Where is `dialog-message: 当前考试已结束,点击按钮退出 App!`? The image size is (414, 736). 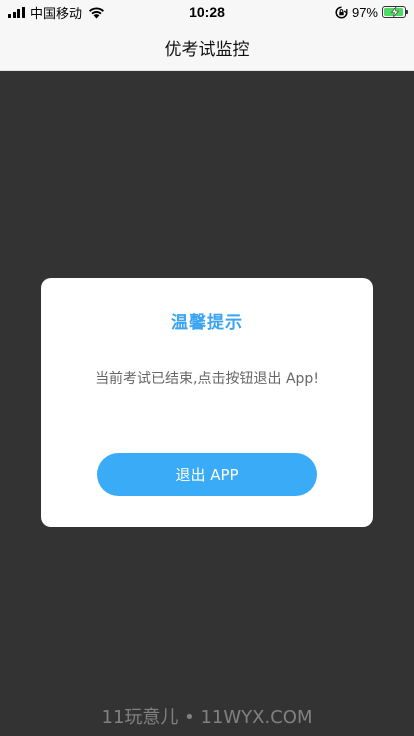 dialog-message: 当前考试已结束,点击按钮退出 App! is located at coordinates (207, 379).